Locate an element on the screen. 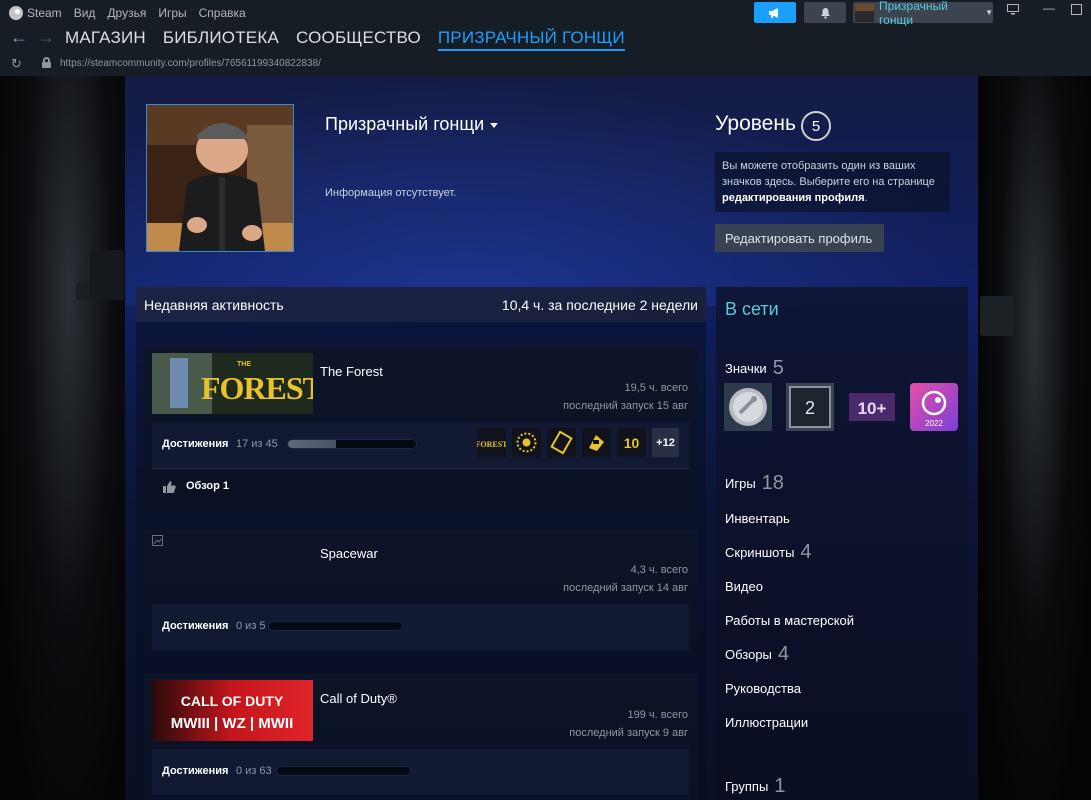  svg-text: 10+ is located at coordinates (872, 408).